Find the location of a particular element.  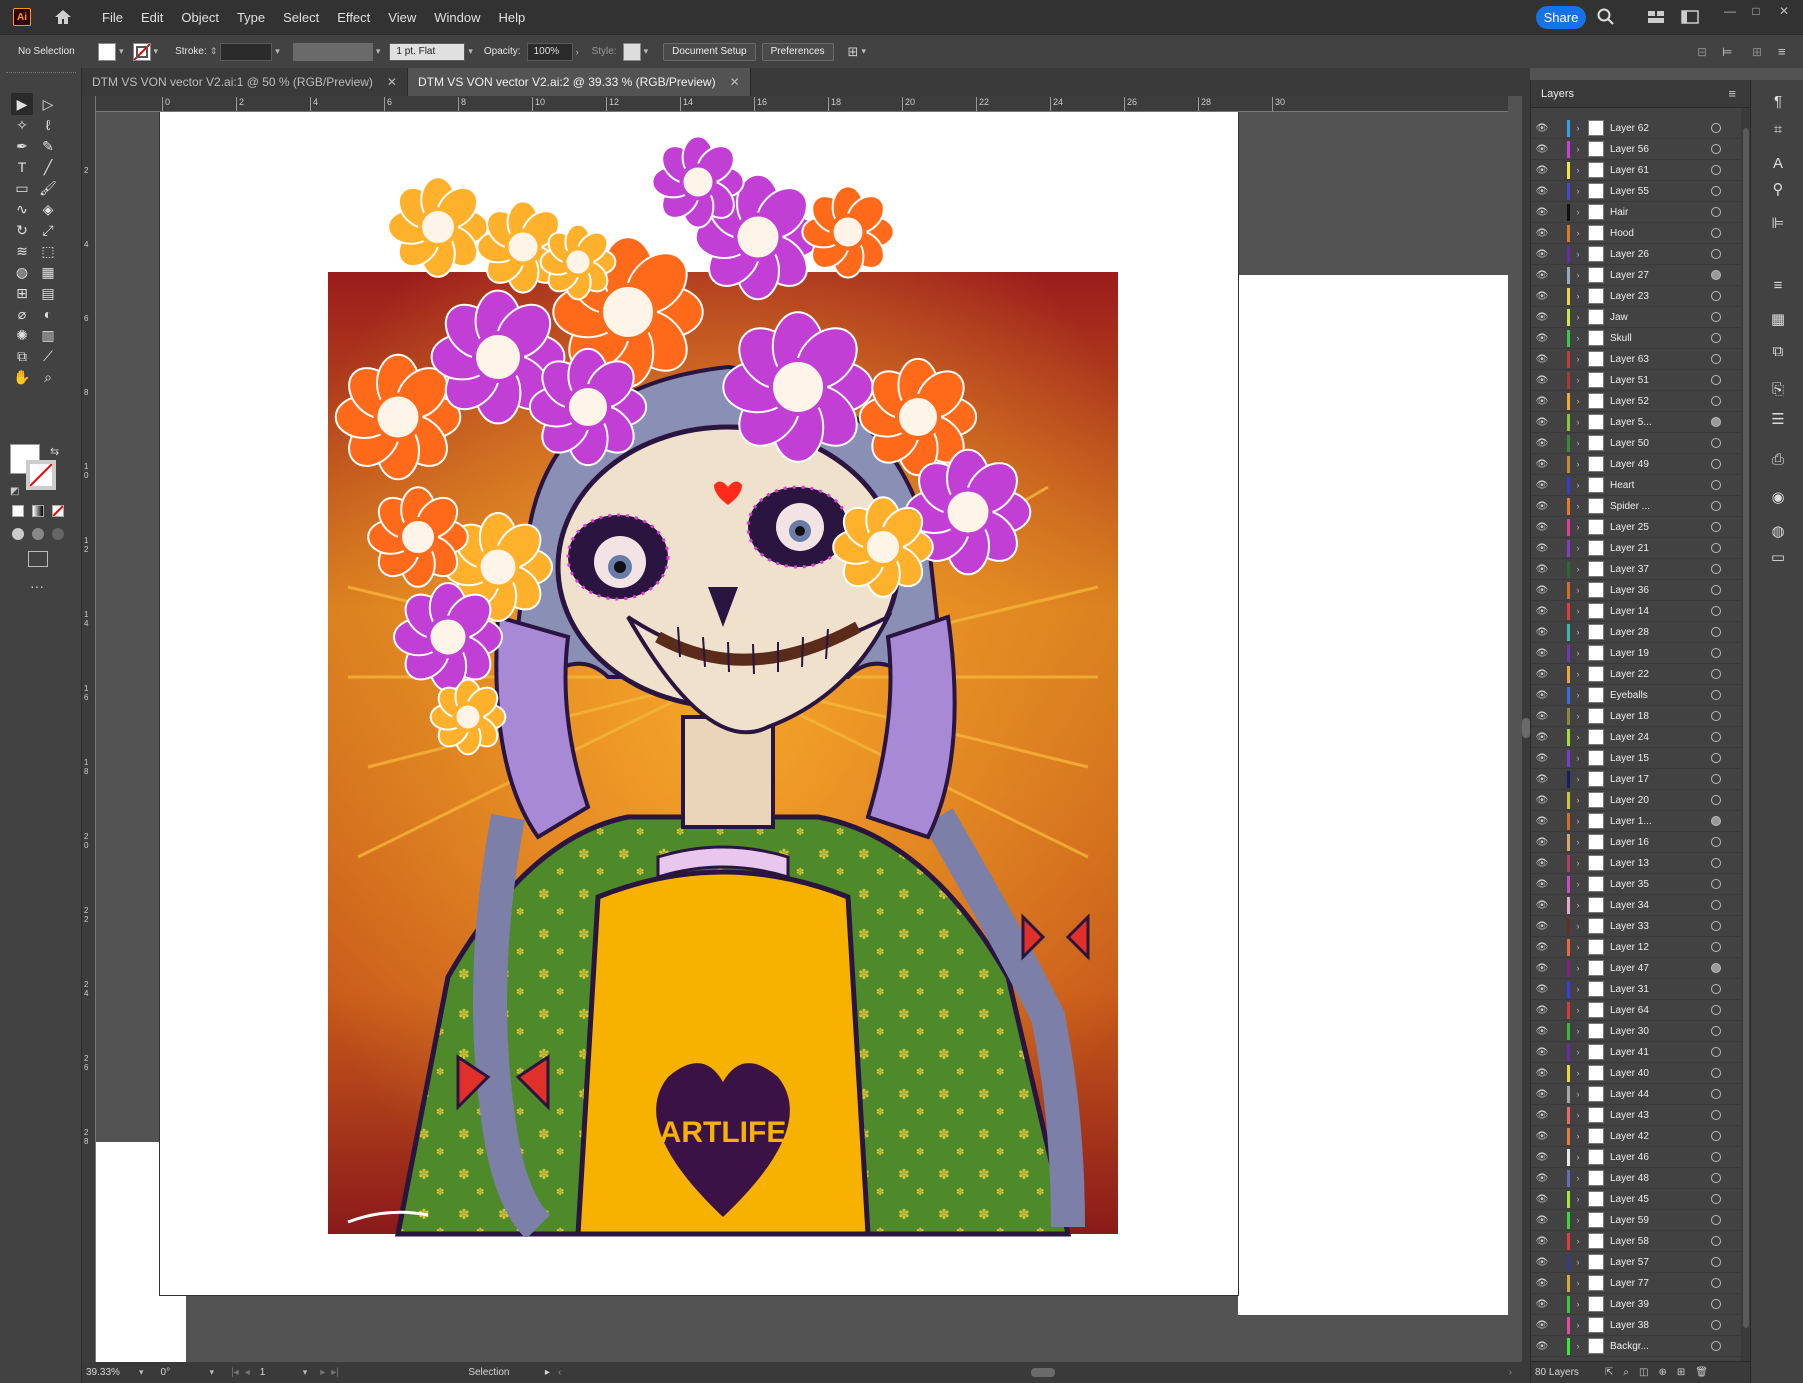

layer-row: 👁 › Layer 15 is located at coordinates (1636, 758).